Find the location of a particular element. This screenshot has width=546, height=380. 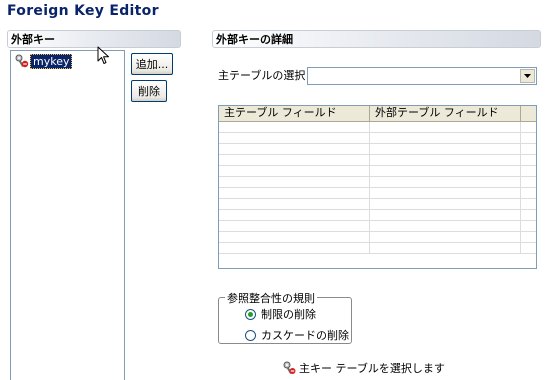

grid-header: 主テーブル フィールド 外部テーブル フィールド is located at coordinates (377, 114).